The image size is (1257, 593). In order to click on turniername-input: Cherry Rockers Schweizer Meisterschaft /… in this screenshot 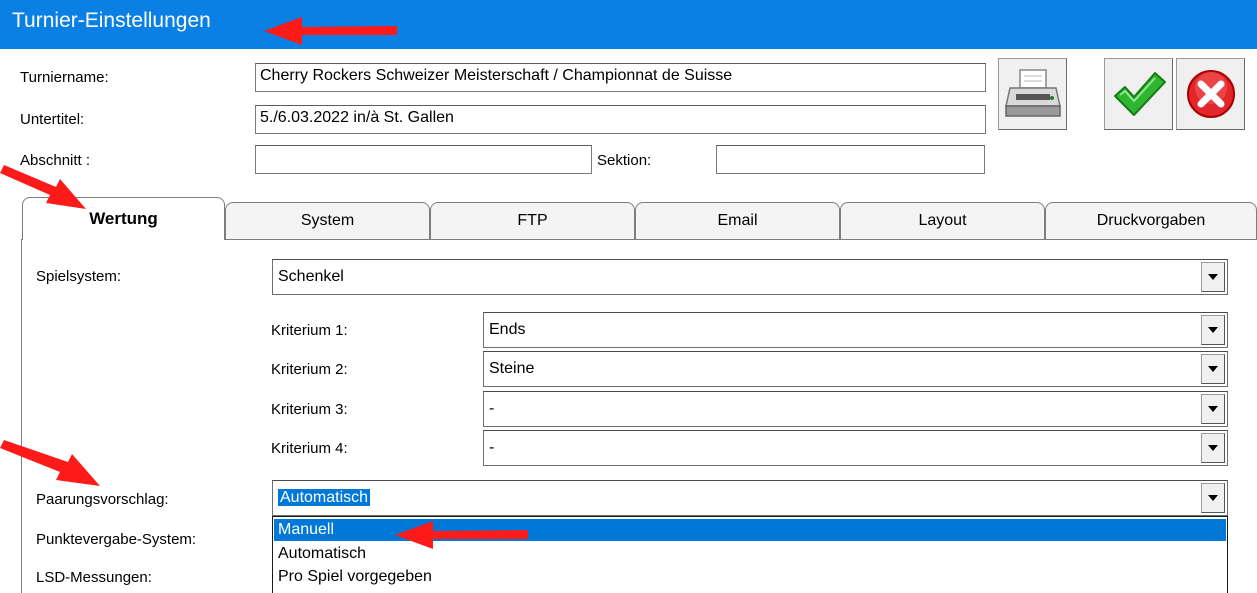, I will do `click(620, 77)`.